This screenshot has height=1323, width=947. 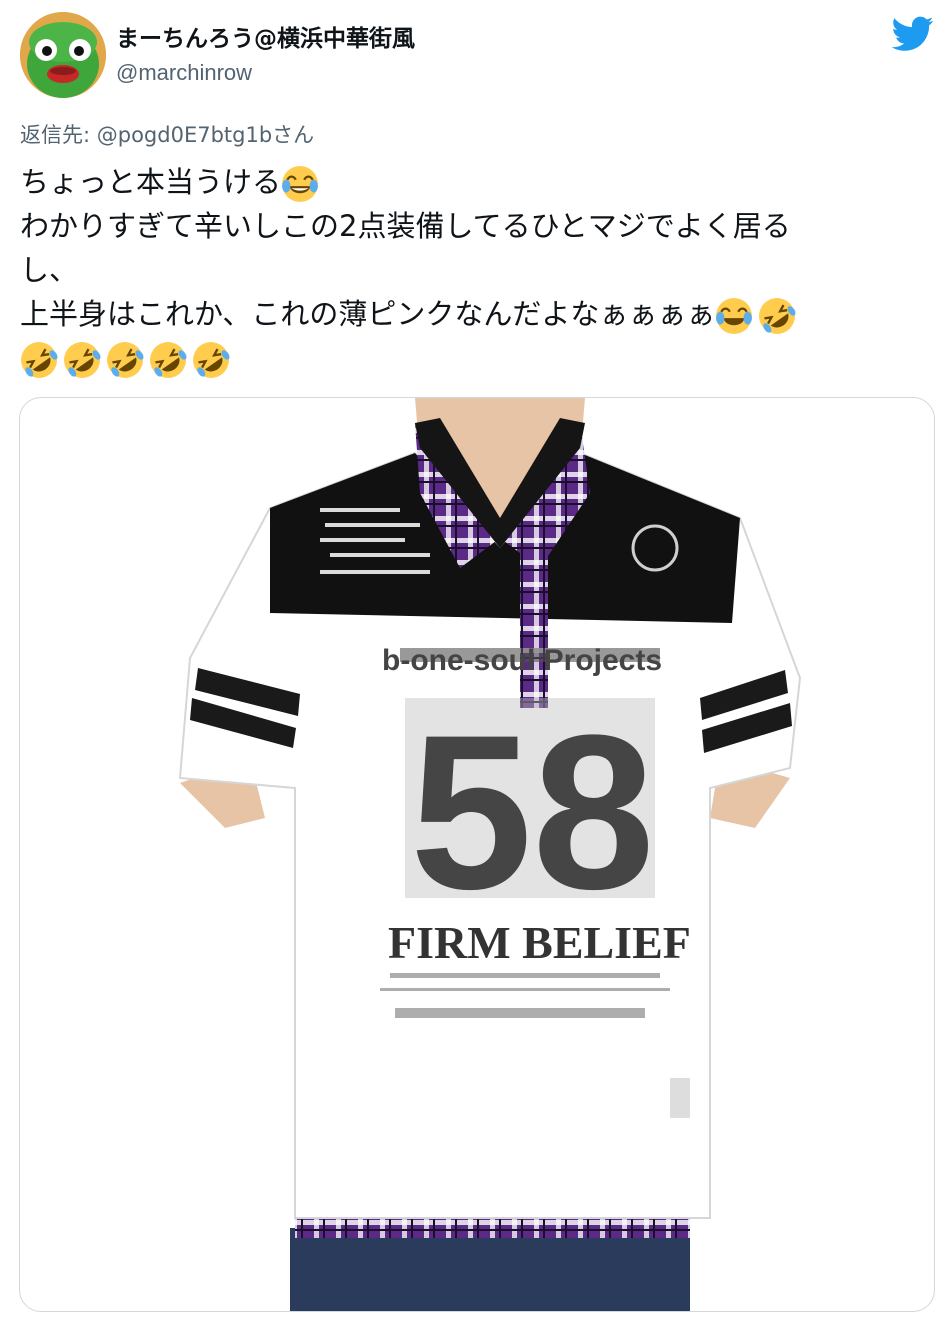 I want to click on shirt-number: 58, so click(x=532, y=812).